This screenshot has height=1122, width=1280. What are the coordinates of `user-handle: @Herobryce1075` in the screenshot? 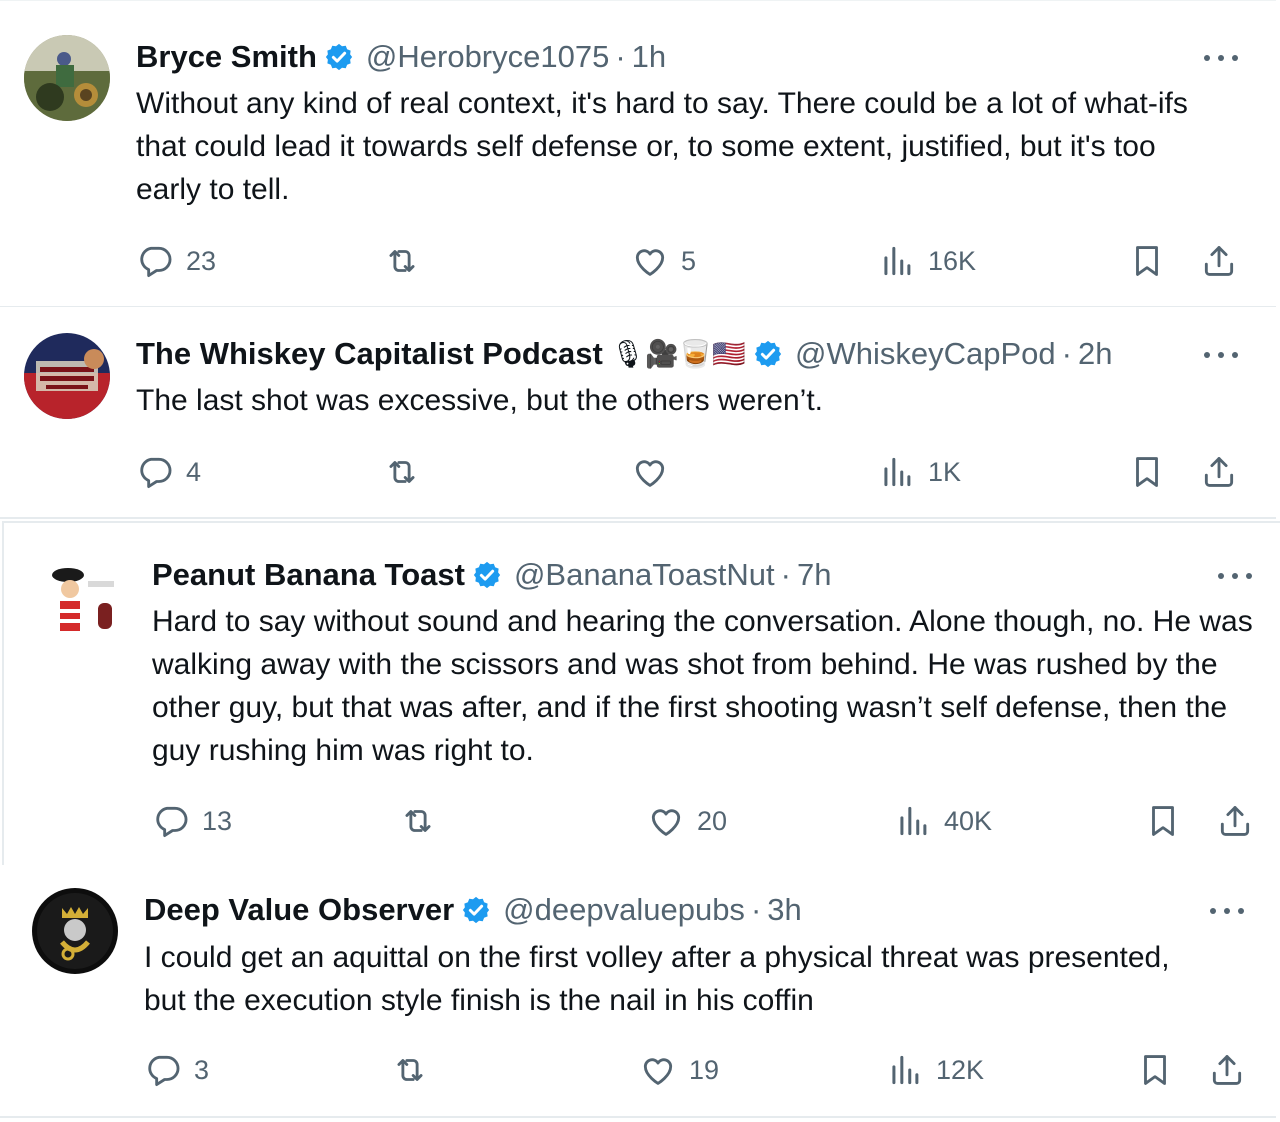 It's located at (487, 57).